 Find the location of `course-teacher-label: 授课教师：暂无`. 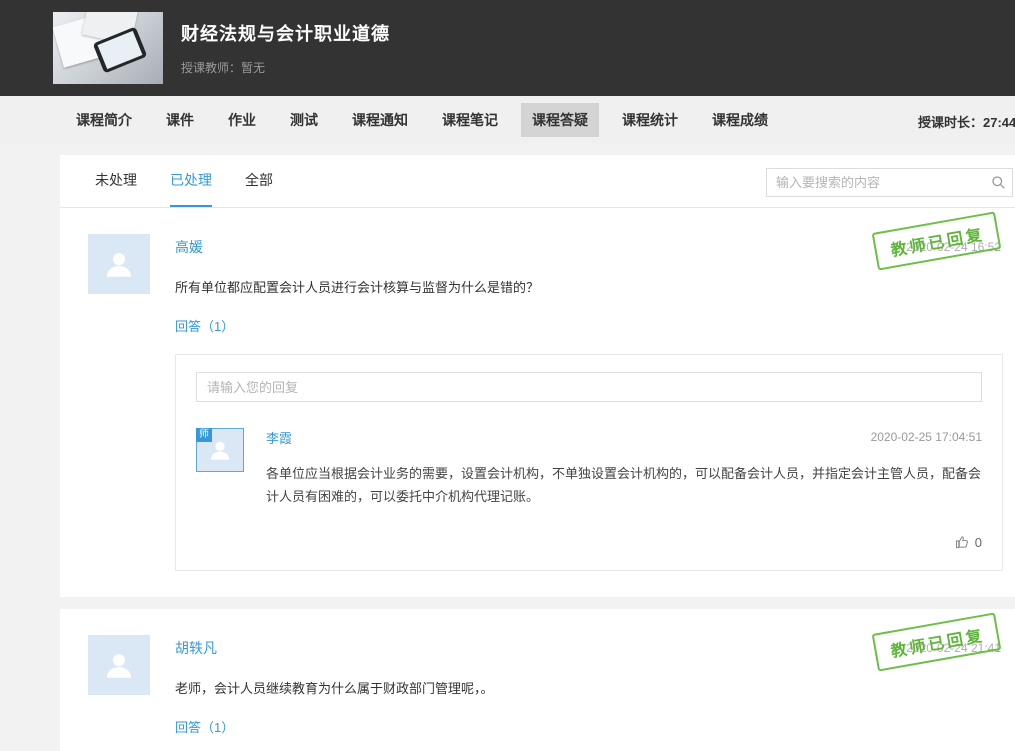

course-teacher-label: 授课教师：暂无 is located at coordinates (223, 68).